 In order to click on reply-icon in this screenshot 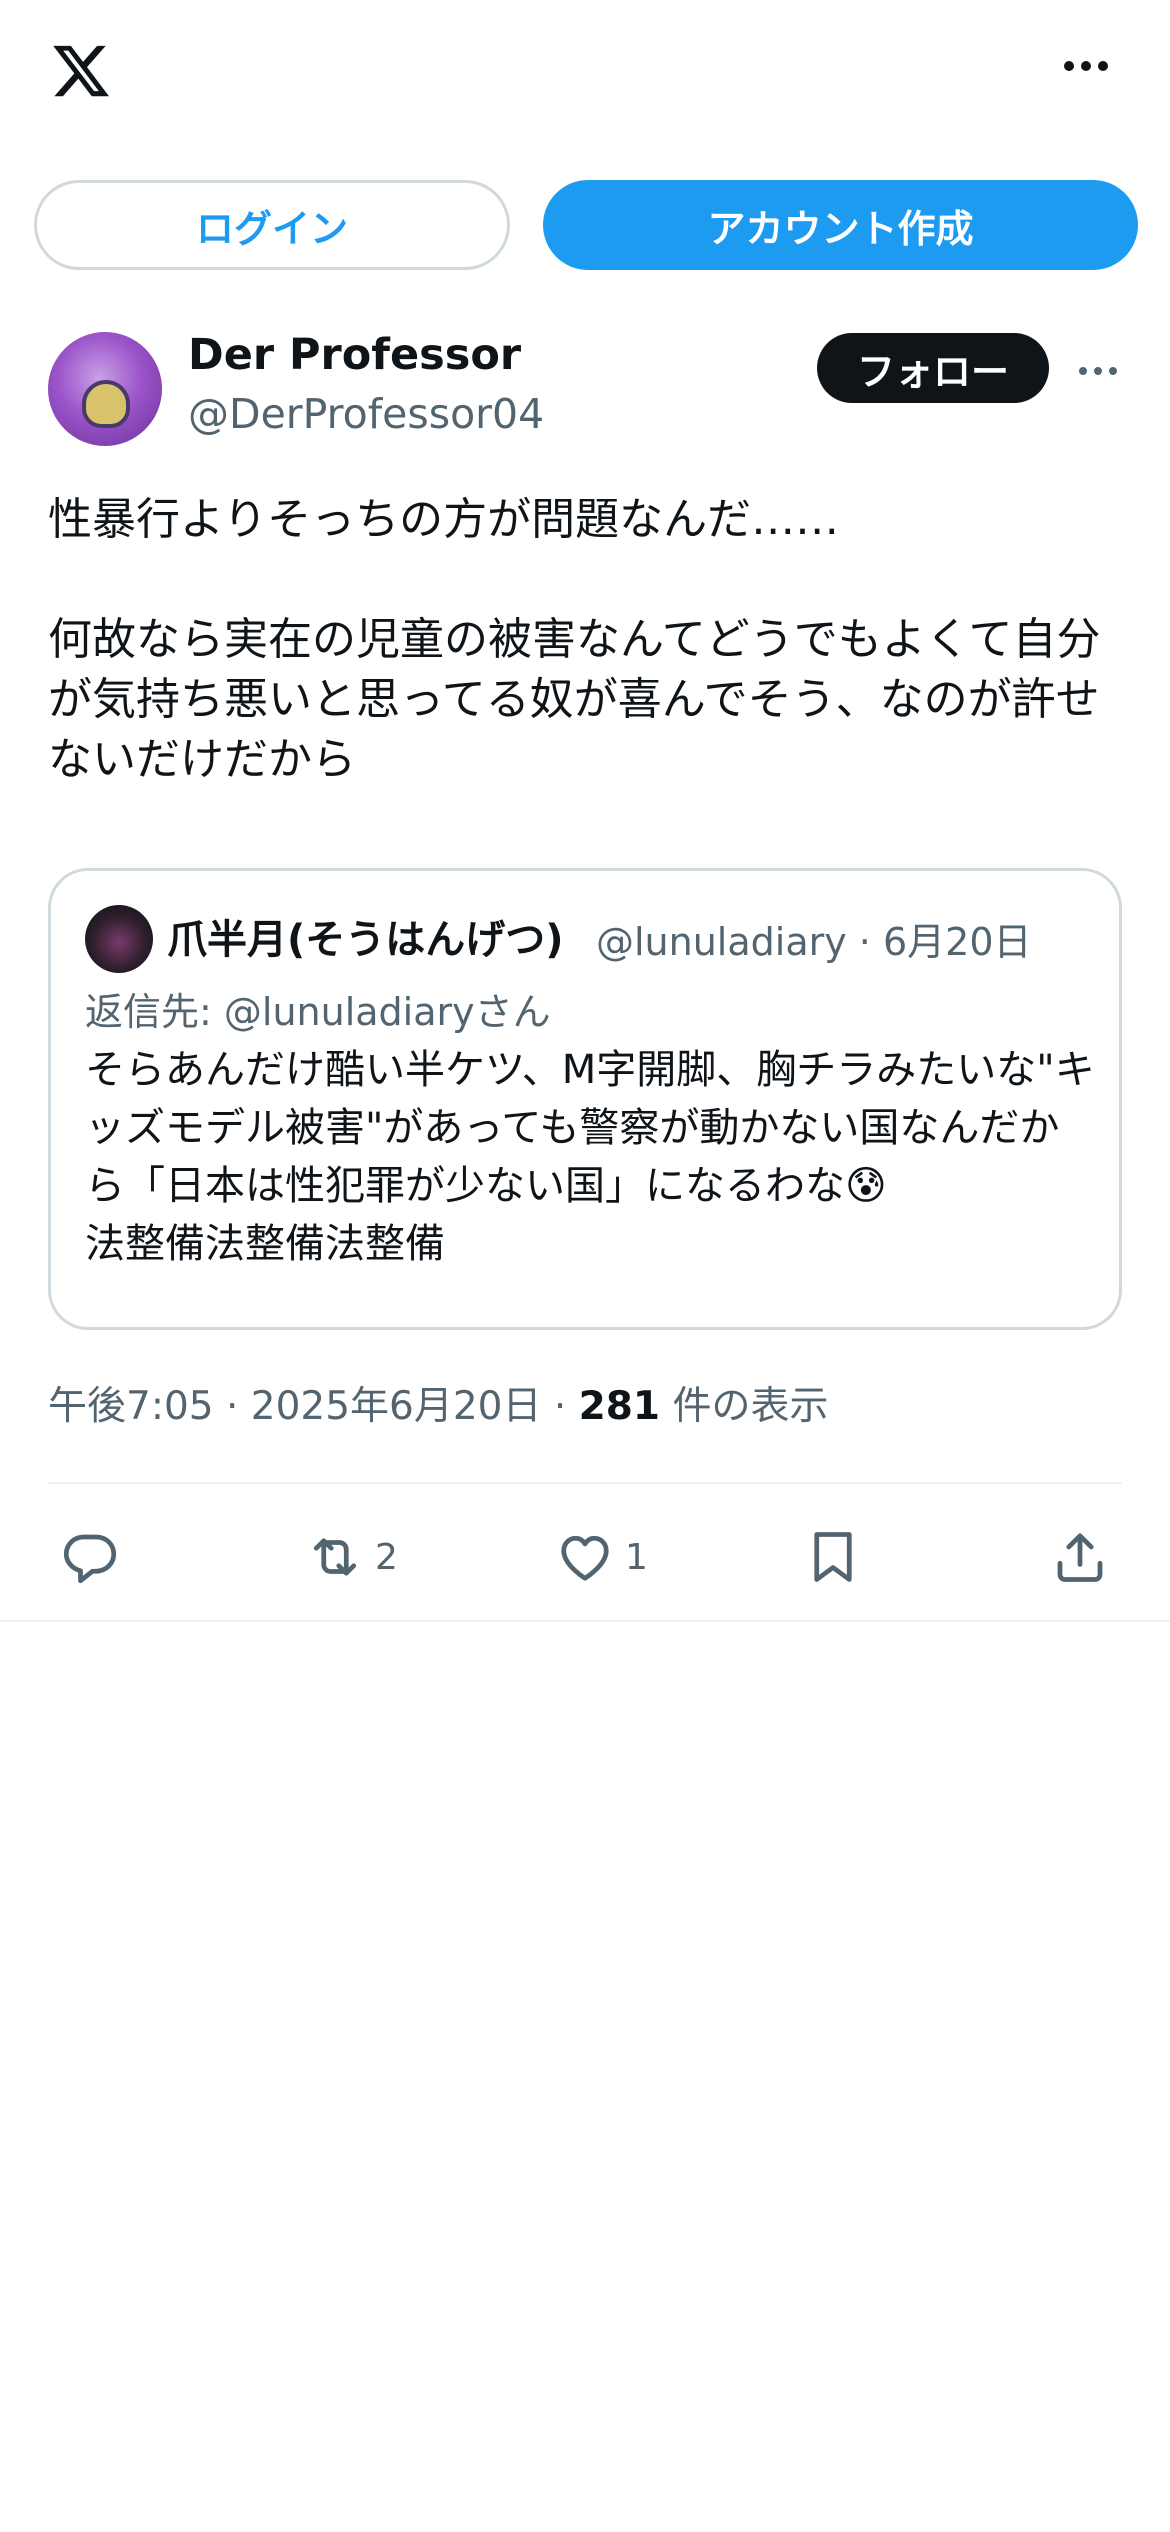, I will do `click(90, 1559)`.